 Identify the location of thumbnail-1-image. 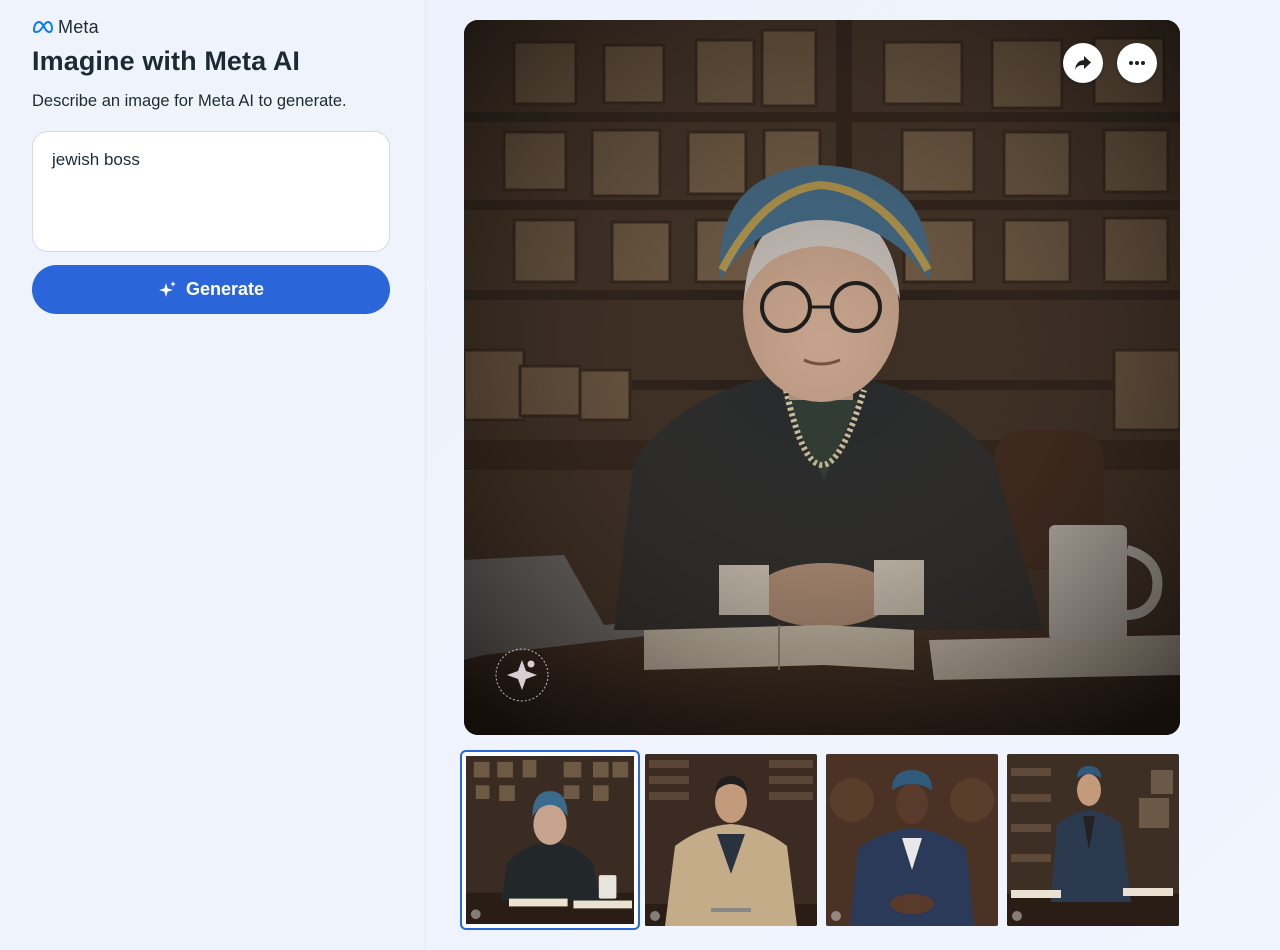
(550, 840).